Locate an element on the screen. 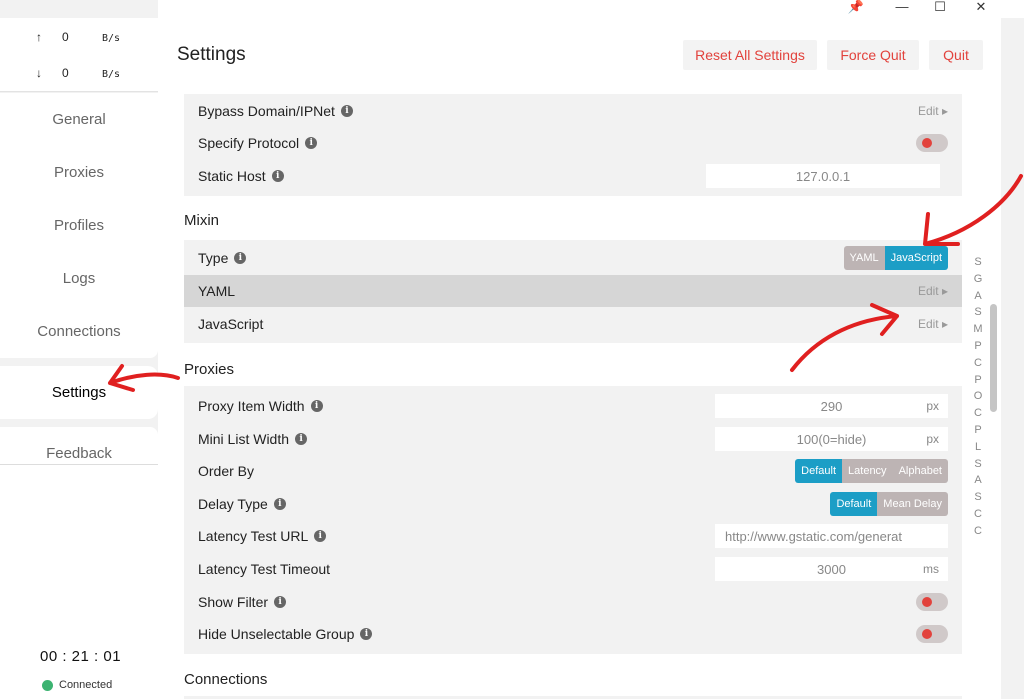 The height and width of the screenshot is (699, 1024). sidebar-item-settings: Settings is located at coordinates (79, 392).